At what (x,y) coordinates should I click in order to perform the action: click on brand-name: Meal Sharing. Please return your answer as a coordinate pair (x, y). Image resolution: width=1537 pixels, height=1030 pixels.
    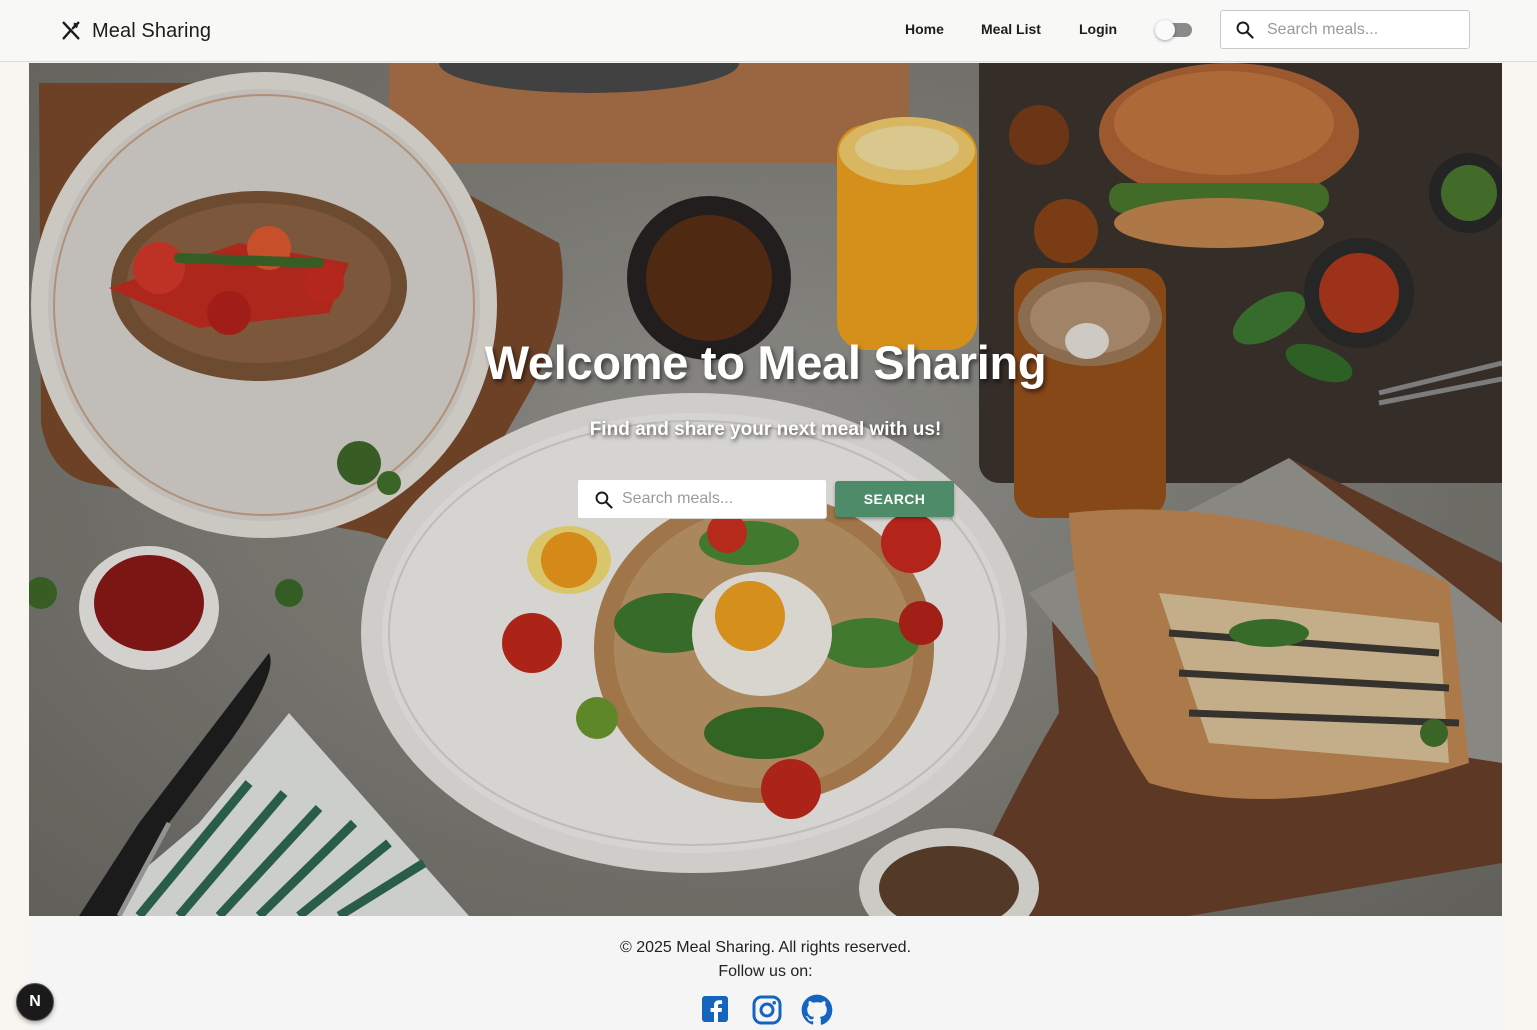
    Looking at the image, I should click on (152, 30).